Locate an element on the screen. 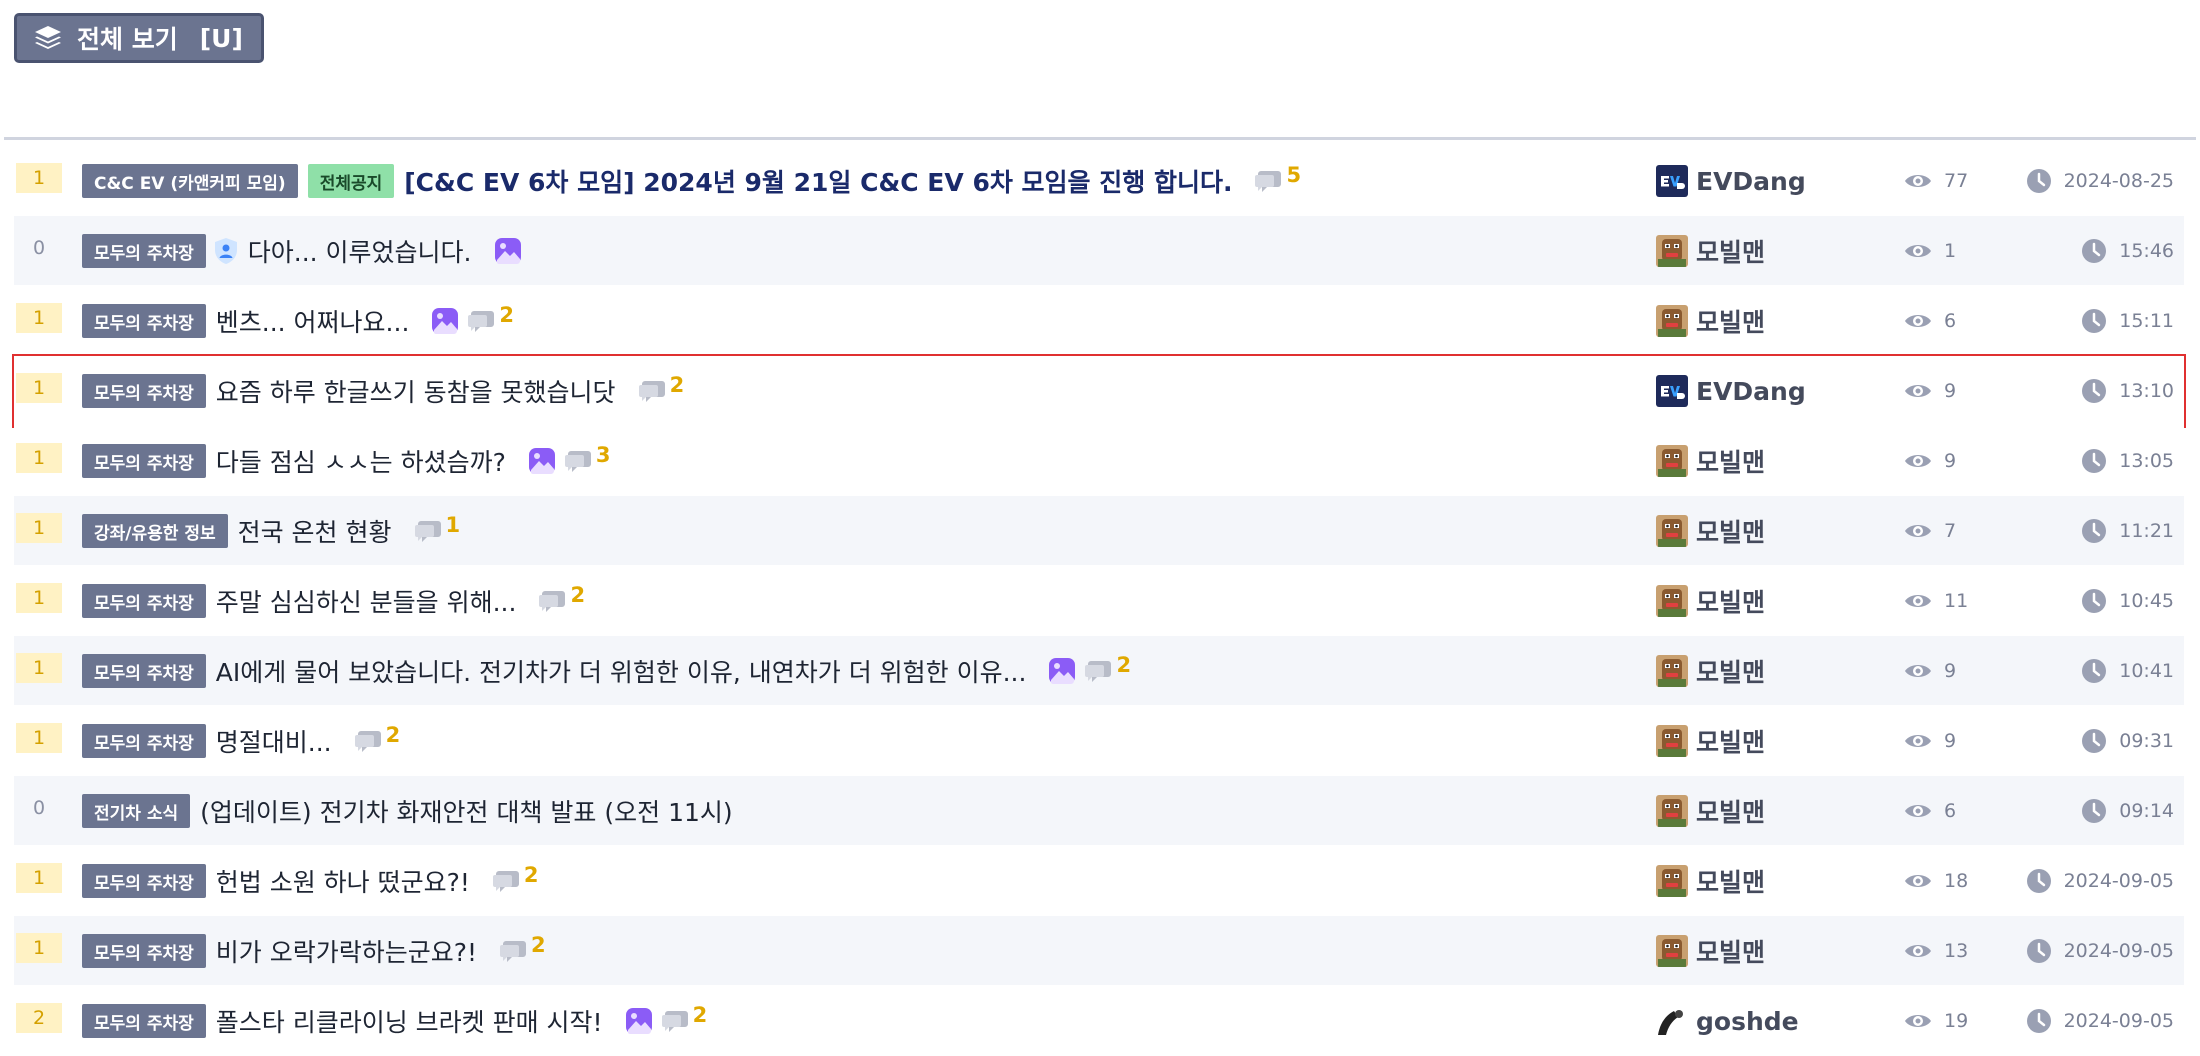  post-subject: 모두의 주차장 벤츠... 어쩌나요... 2 is located at coordinates (298, 321).